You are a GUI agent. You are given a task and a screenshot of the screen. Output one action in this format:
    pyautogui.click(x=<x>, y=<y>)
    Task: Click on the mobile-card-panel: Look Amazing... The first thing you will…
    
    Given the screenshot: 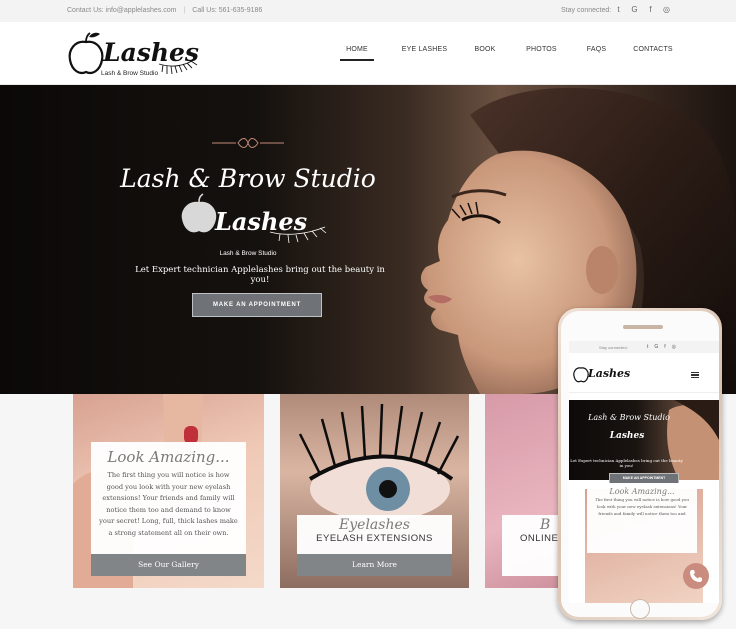 What is the action you would take?
    pyautogui.click(x=642, y=518)
    